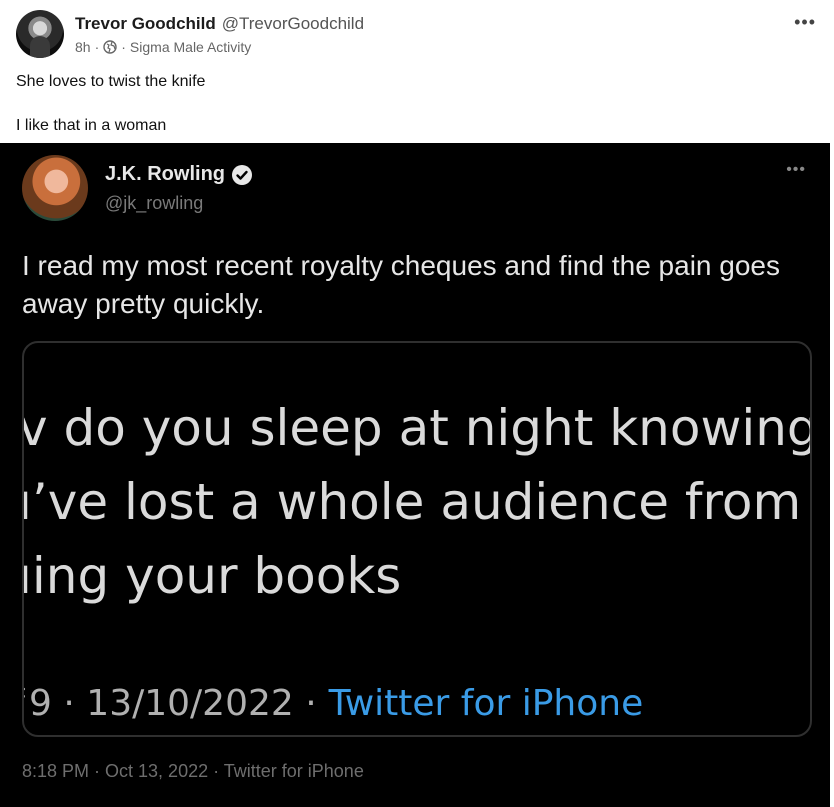 The height and width of the screenshot is (807, 834). What do you see at coordinates (190, 47) in the screenshot?
I see `community-link: Sigma Male Activity` at bounding box center [190, 47].